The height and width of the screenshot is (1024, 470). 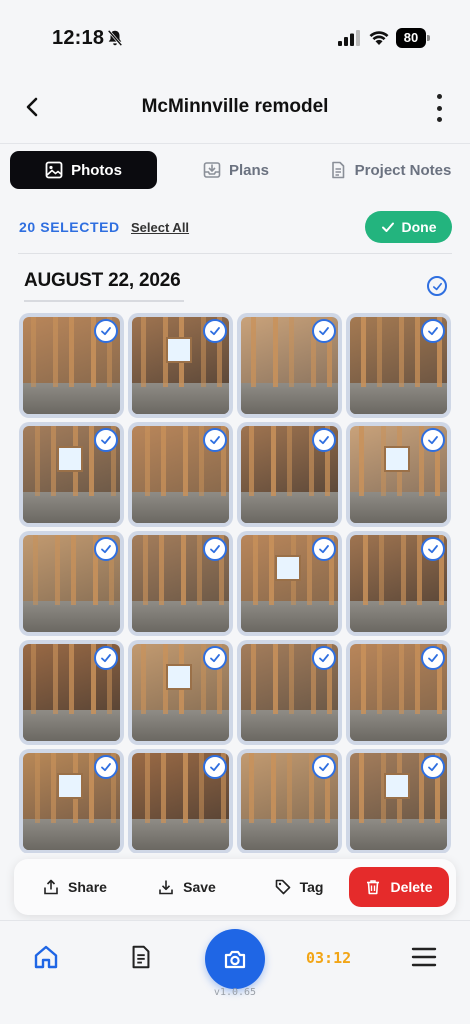 I want to click on share-label: Share, so click(x=87, y=887).